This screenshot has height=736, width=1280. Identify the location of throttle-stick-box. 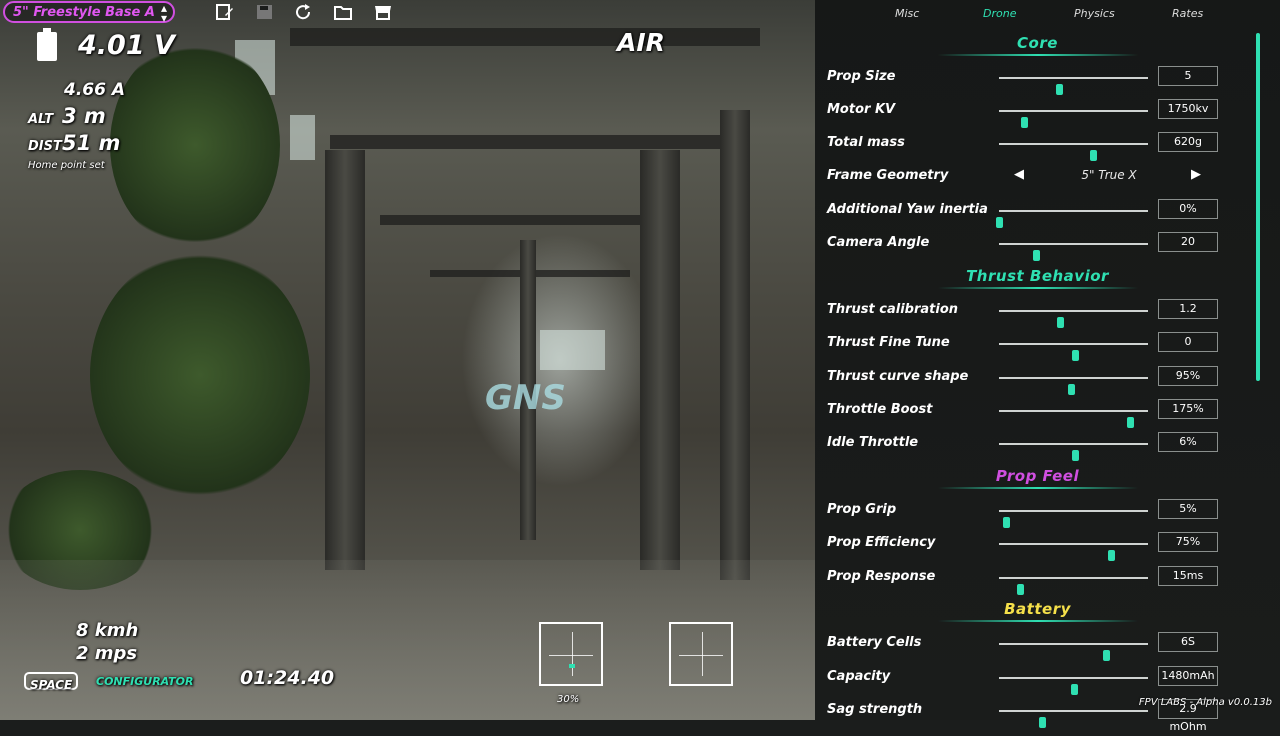
(571, 654).